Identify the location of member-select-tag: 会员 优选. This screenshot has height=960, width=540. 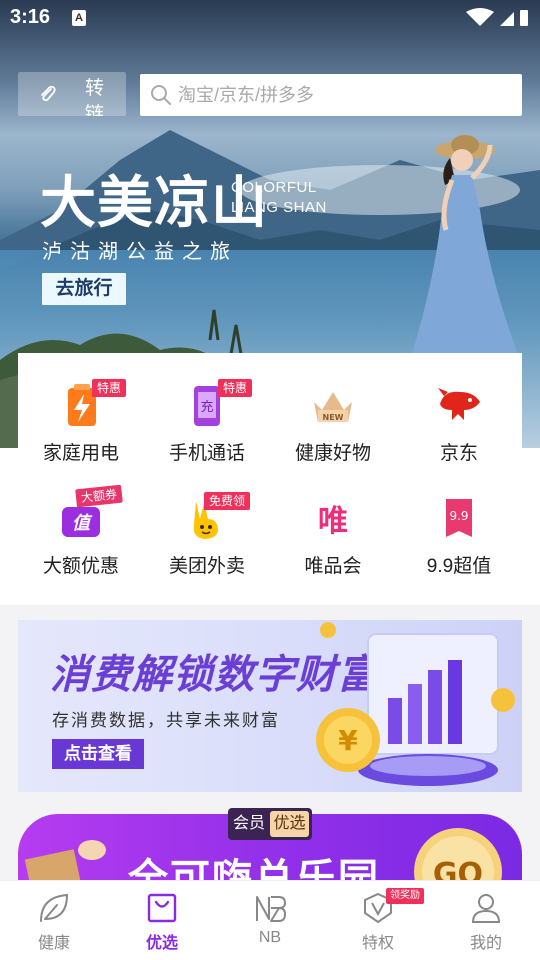
(270, 824).